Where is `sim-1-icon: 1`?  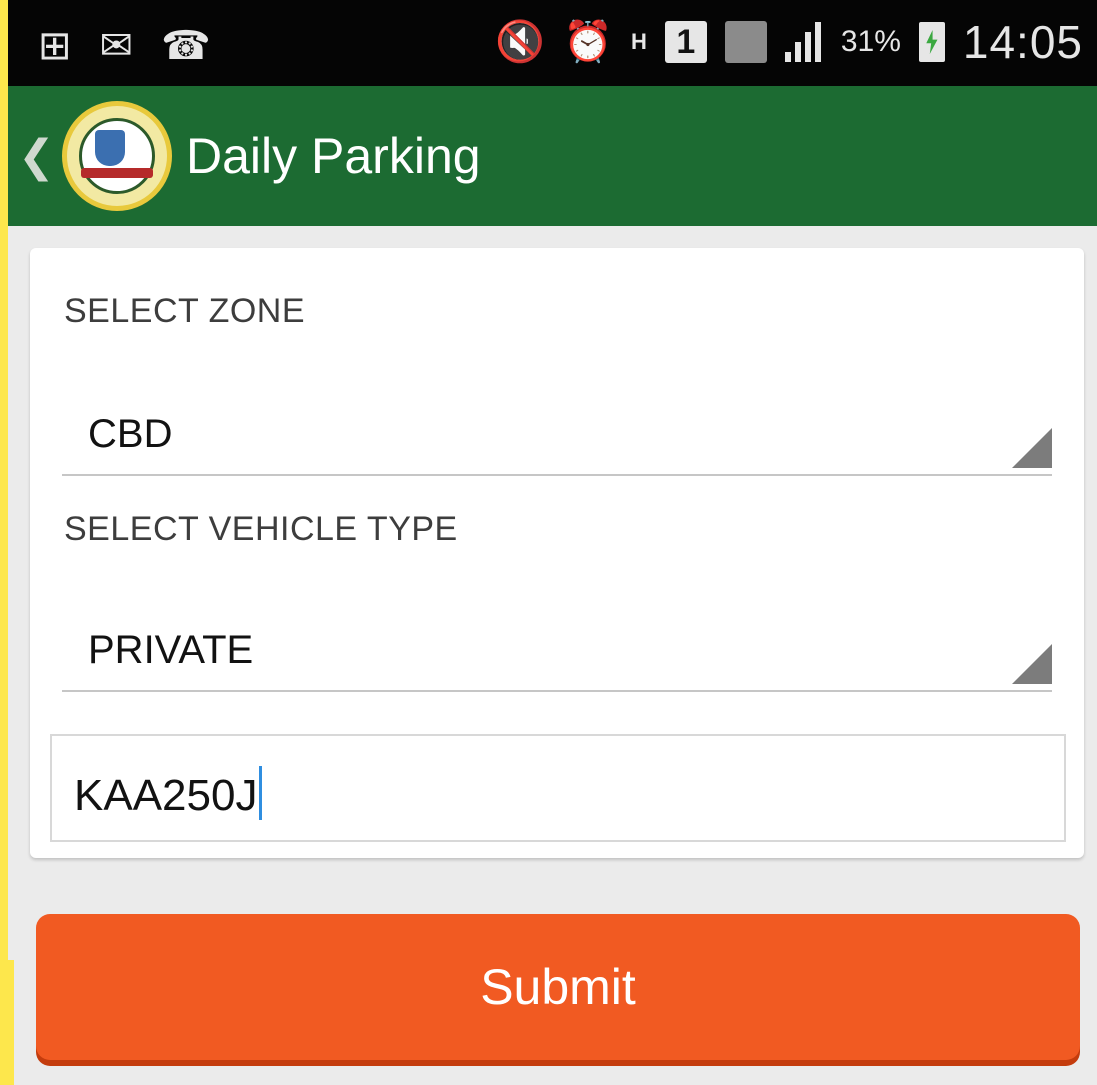
sim-1-icon: 1 is located at coordinates (685, 42).